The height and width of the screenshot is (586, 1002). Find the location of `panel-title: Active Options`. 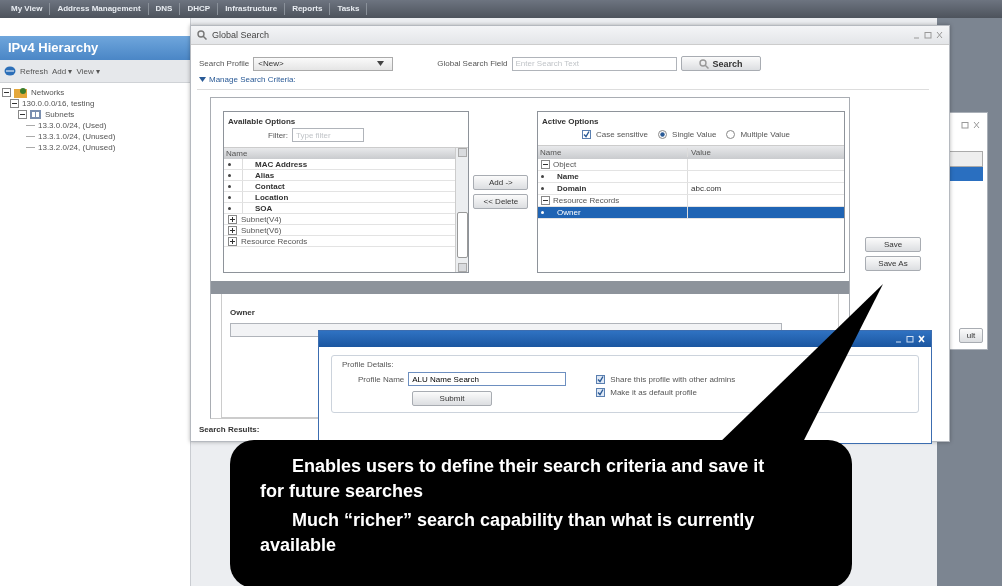

panel-title: Active Options is located at coordinates (570, 121).